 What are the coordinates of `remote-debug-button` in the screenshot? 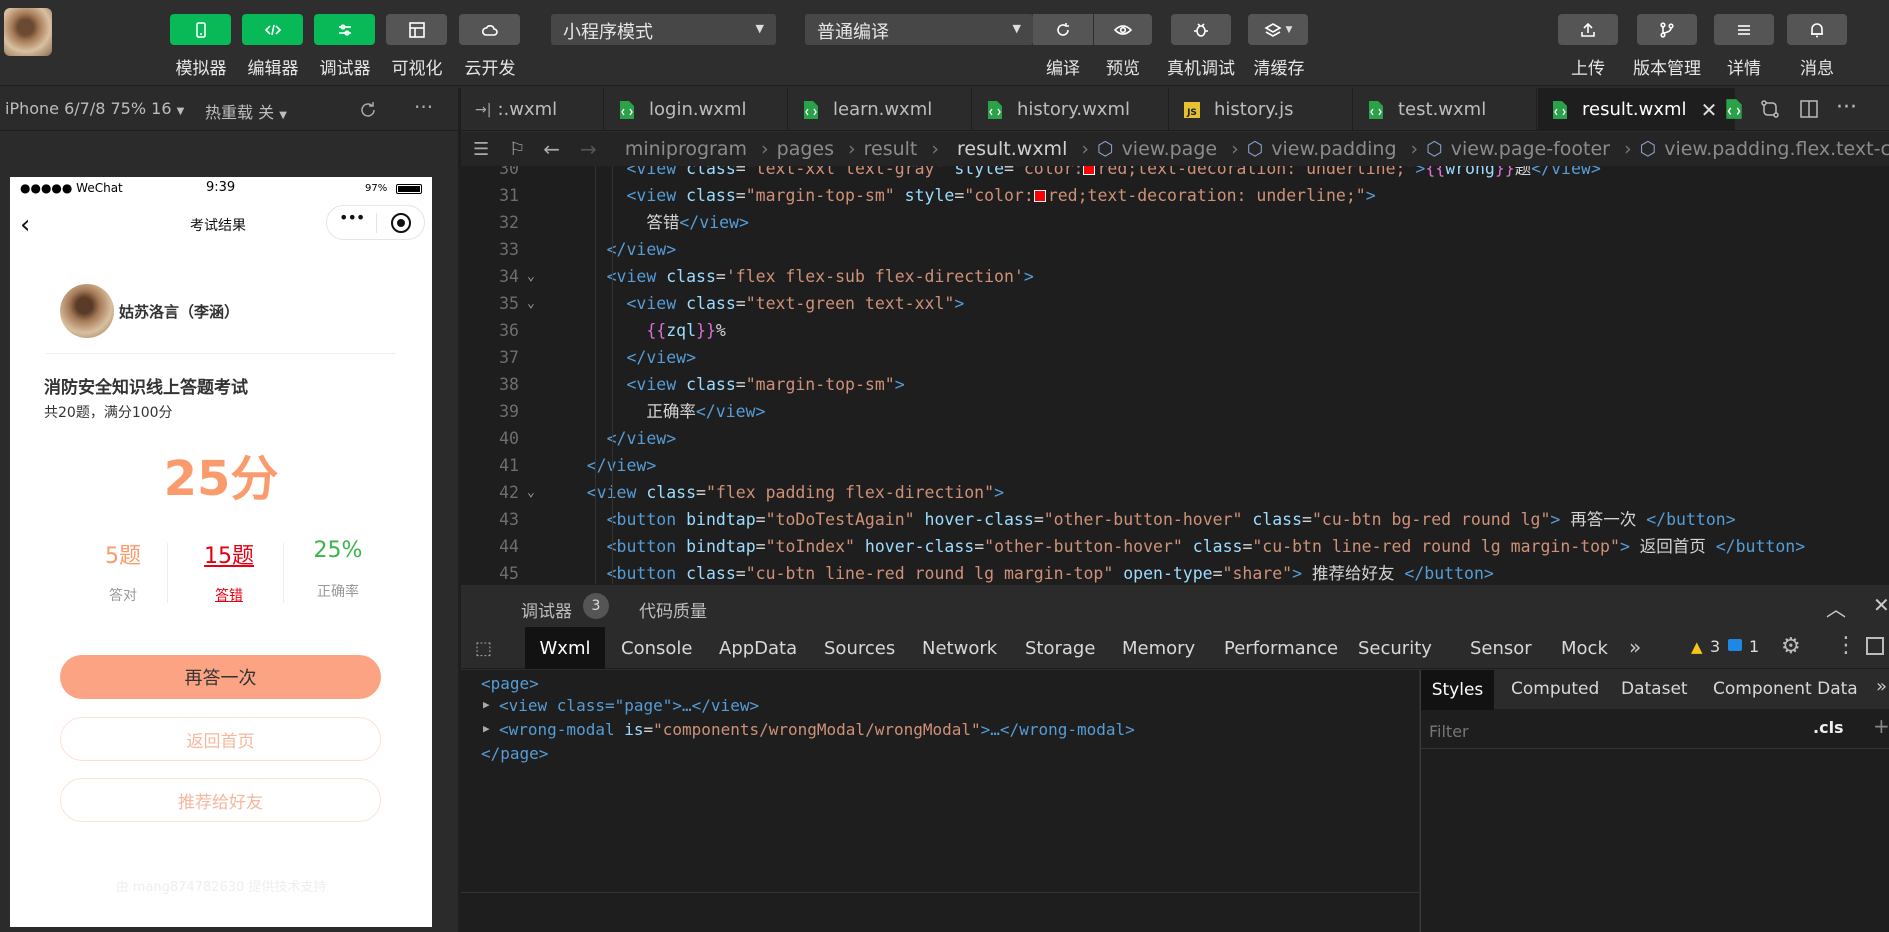 It's located at (1201, 29).